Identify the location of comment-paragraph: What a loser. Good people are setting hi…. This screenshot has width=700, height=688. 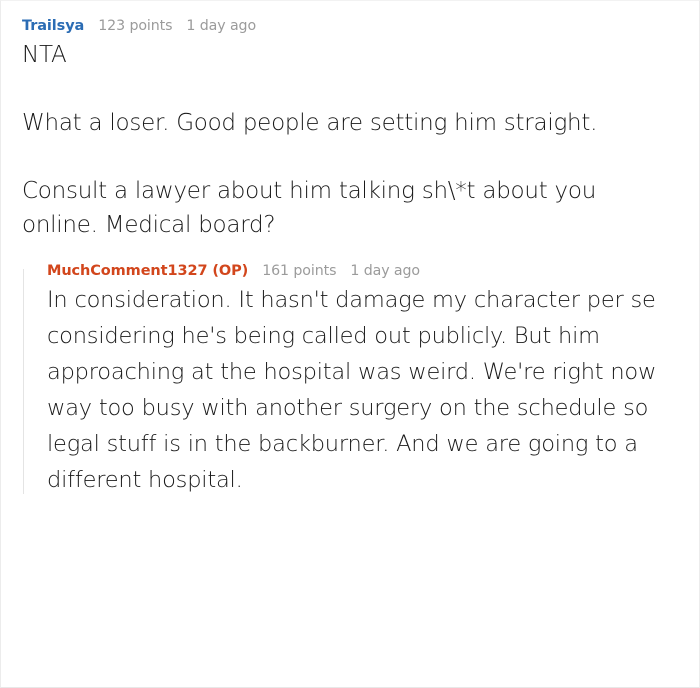
(310, 122).